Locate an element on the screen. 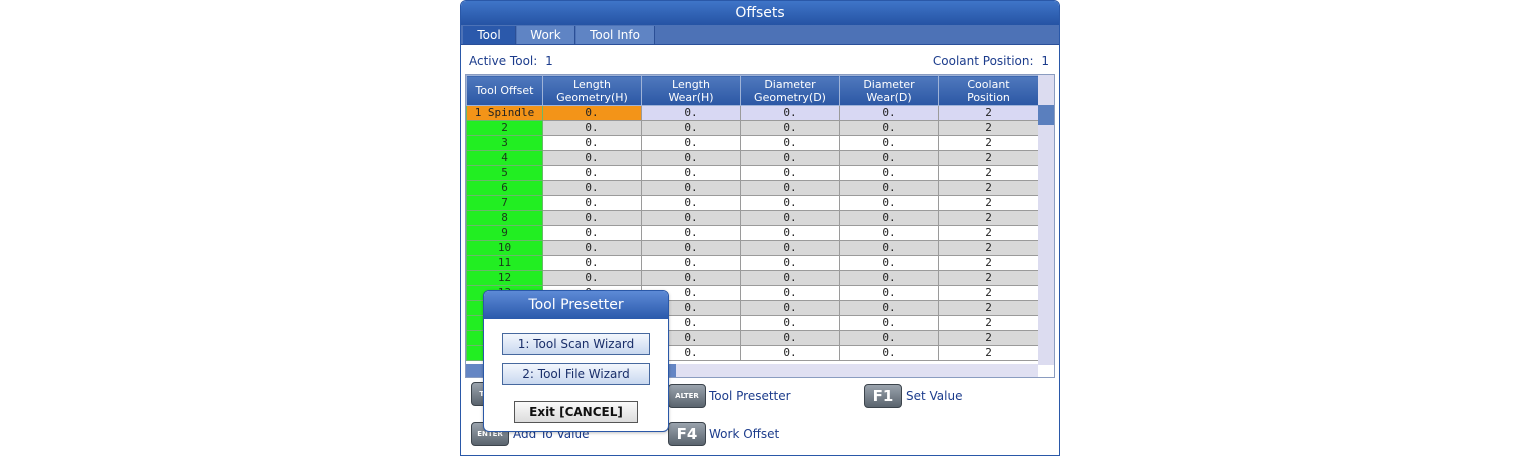  table-row: 3 0. 0. 0. 0. 2 is located at coordinates (752, 143).